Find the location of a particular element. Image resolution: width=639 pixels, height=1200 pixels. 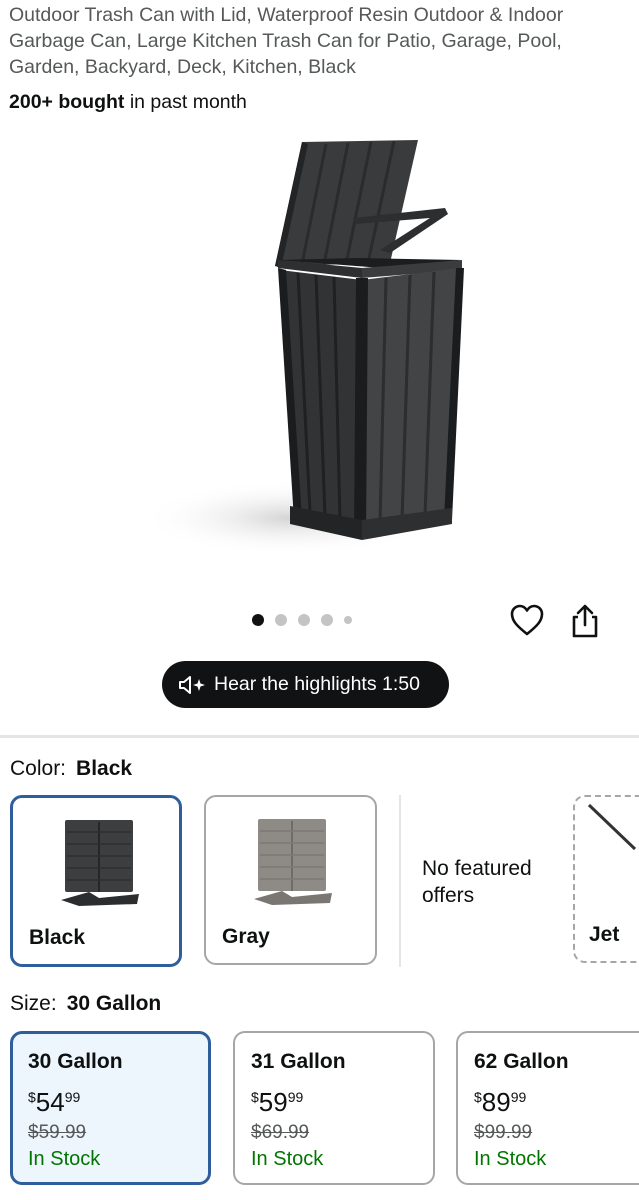

size-option-price: $5499 is located at coordinates (118, 1099).